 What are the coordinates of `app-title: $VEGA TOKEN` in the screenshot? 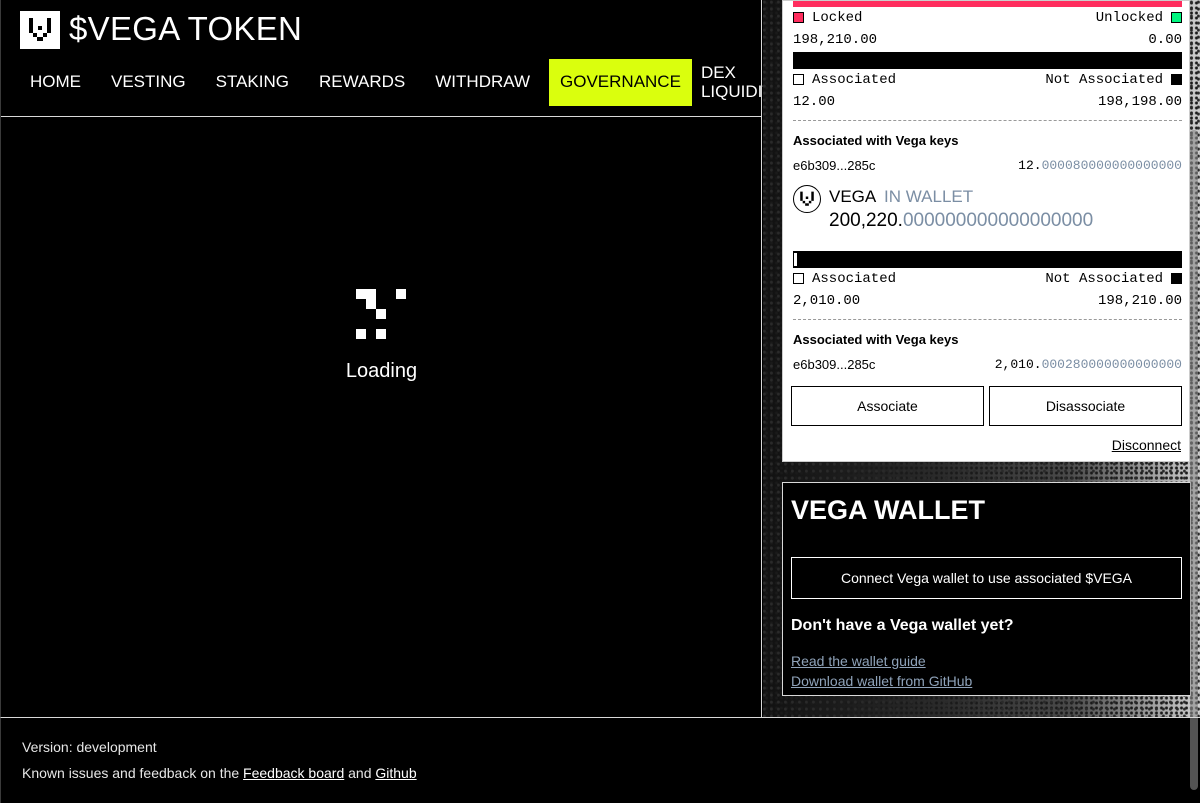 It's located at (185, 29).